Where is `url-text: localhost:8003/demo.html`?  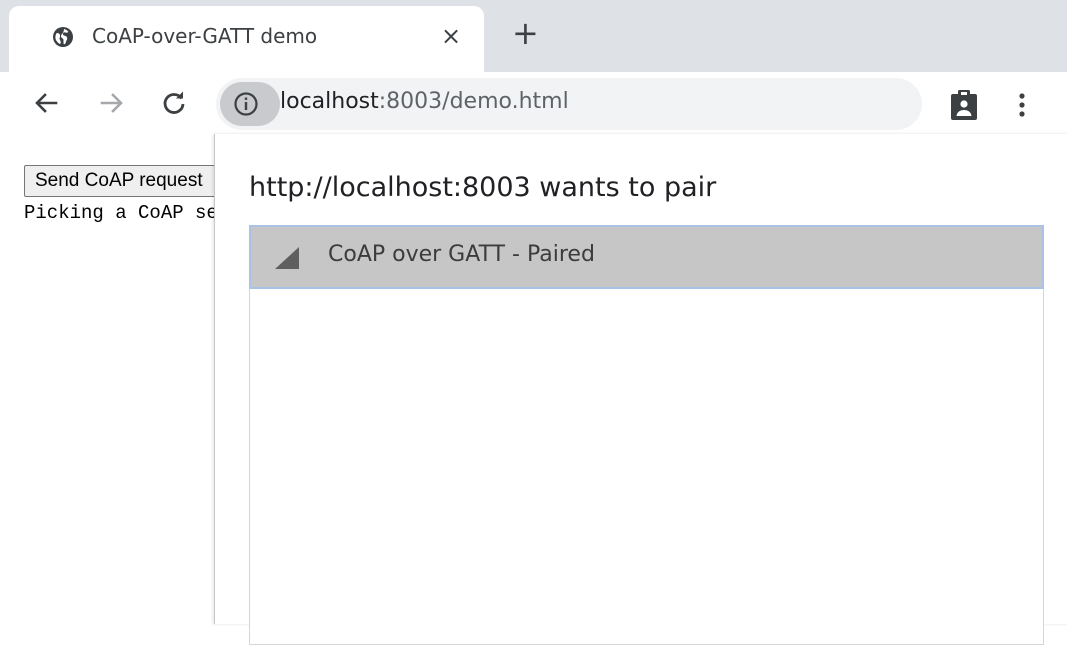
url-text: localhost:8003/demo.html is located at coordinates (424, 101).